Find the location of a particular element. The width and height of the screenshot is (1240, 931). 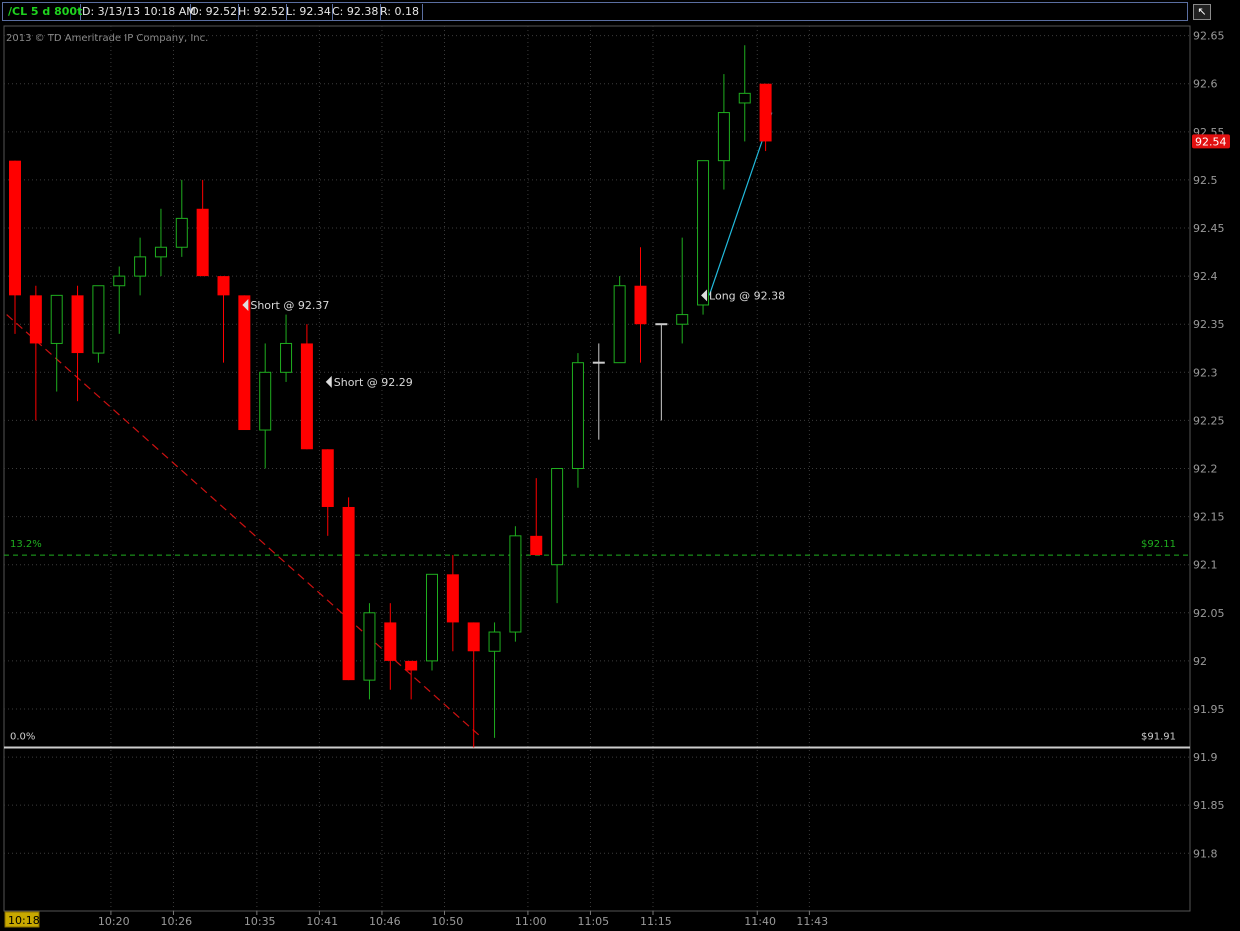

y-tick-label: 91.9 is located at coordinates (1205, 757).